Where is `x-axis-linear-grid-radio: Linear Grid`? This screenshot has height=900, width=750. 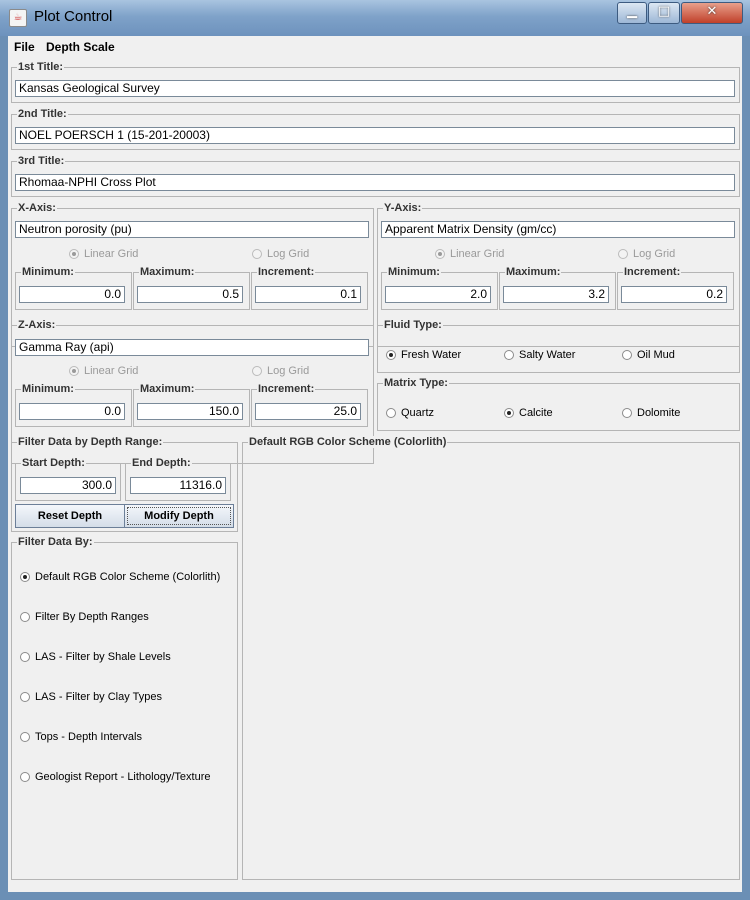 x-axis-linear-grid-radio: Linear Grid is located at coordinates (103, 254).